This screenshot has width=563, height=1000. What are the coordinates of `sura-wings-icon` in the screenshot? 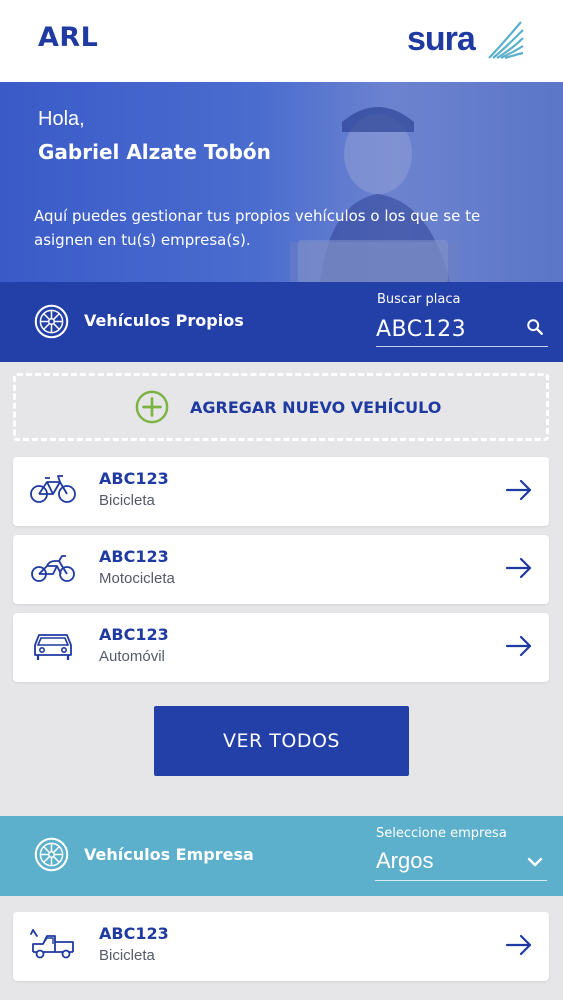 It's located at (506, 40).